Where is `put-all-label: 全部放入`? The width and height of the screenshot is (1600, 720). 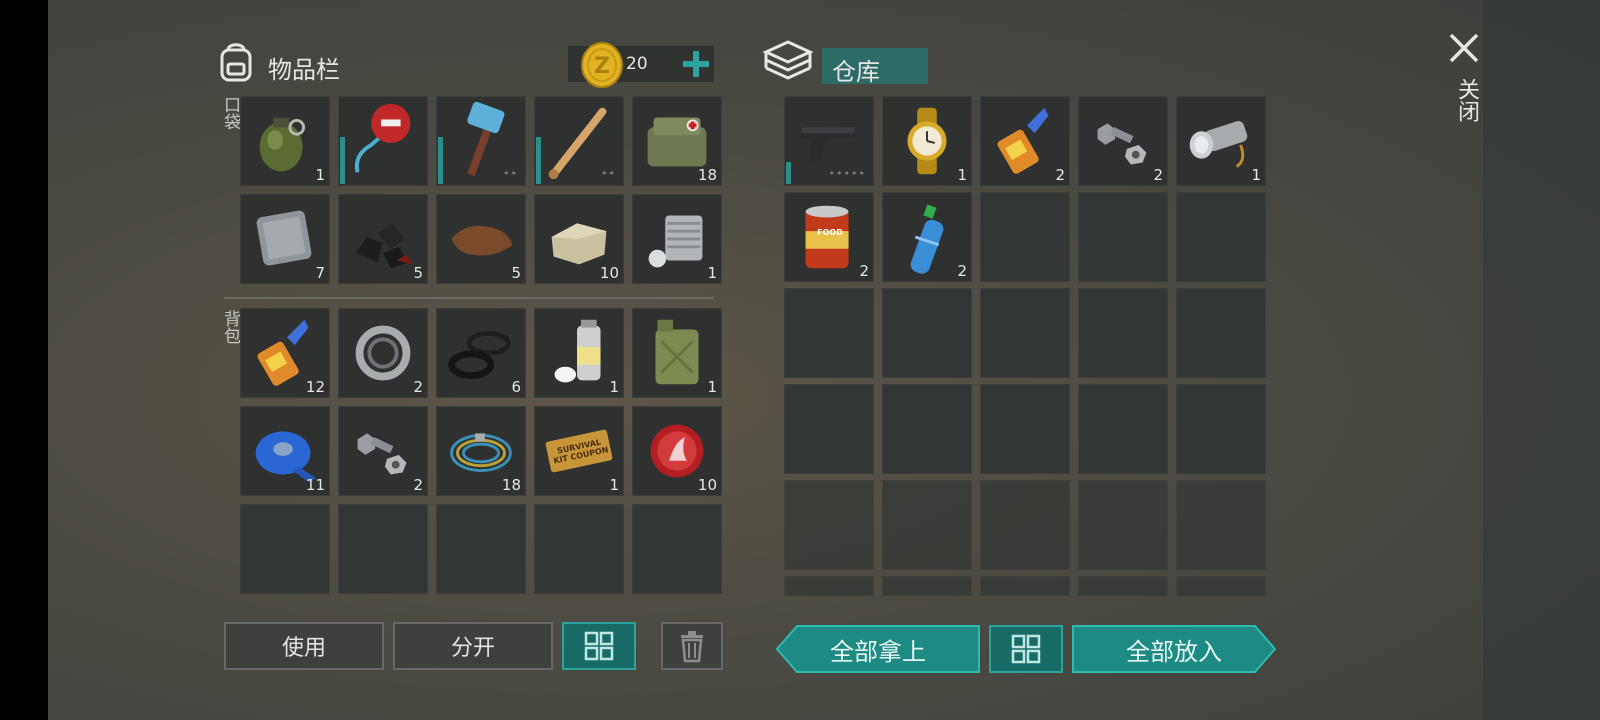
put-all-label: 全部放入 is located at coordinates (1174, 651).